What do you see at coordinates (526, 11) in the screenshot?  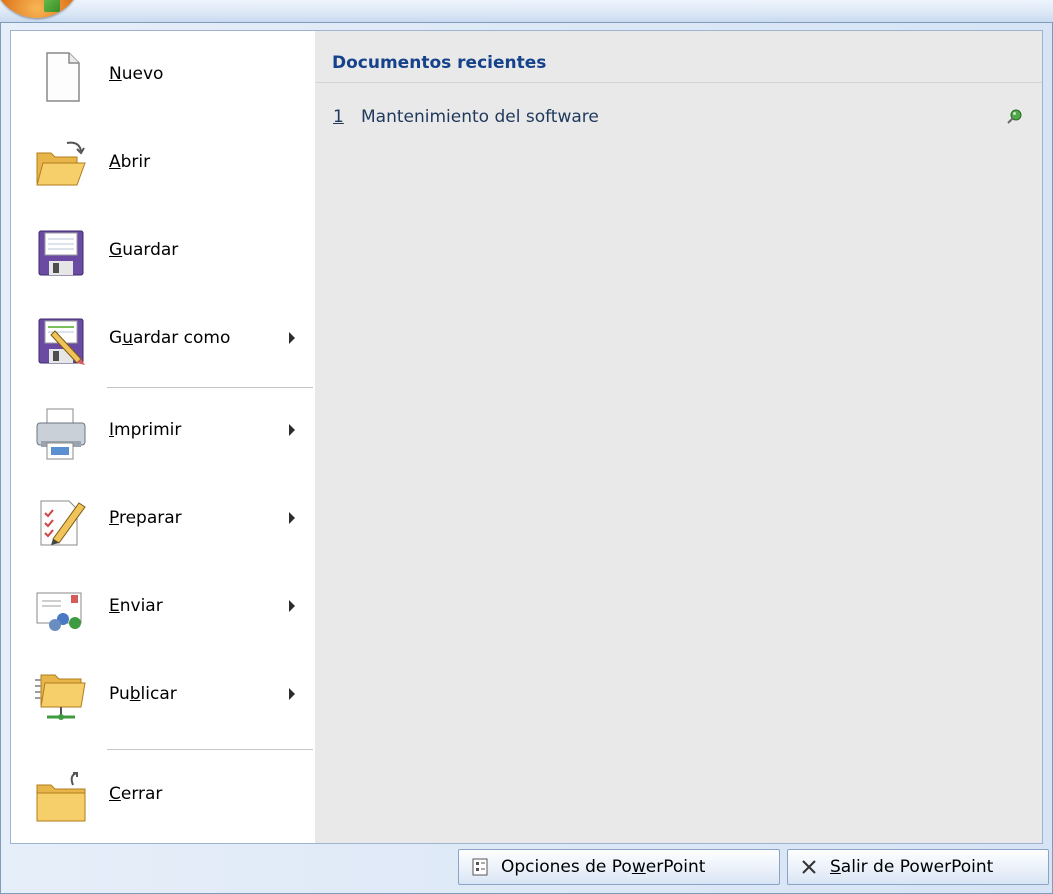 I see `title-bar` at bounding box center [526, 11].